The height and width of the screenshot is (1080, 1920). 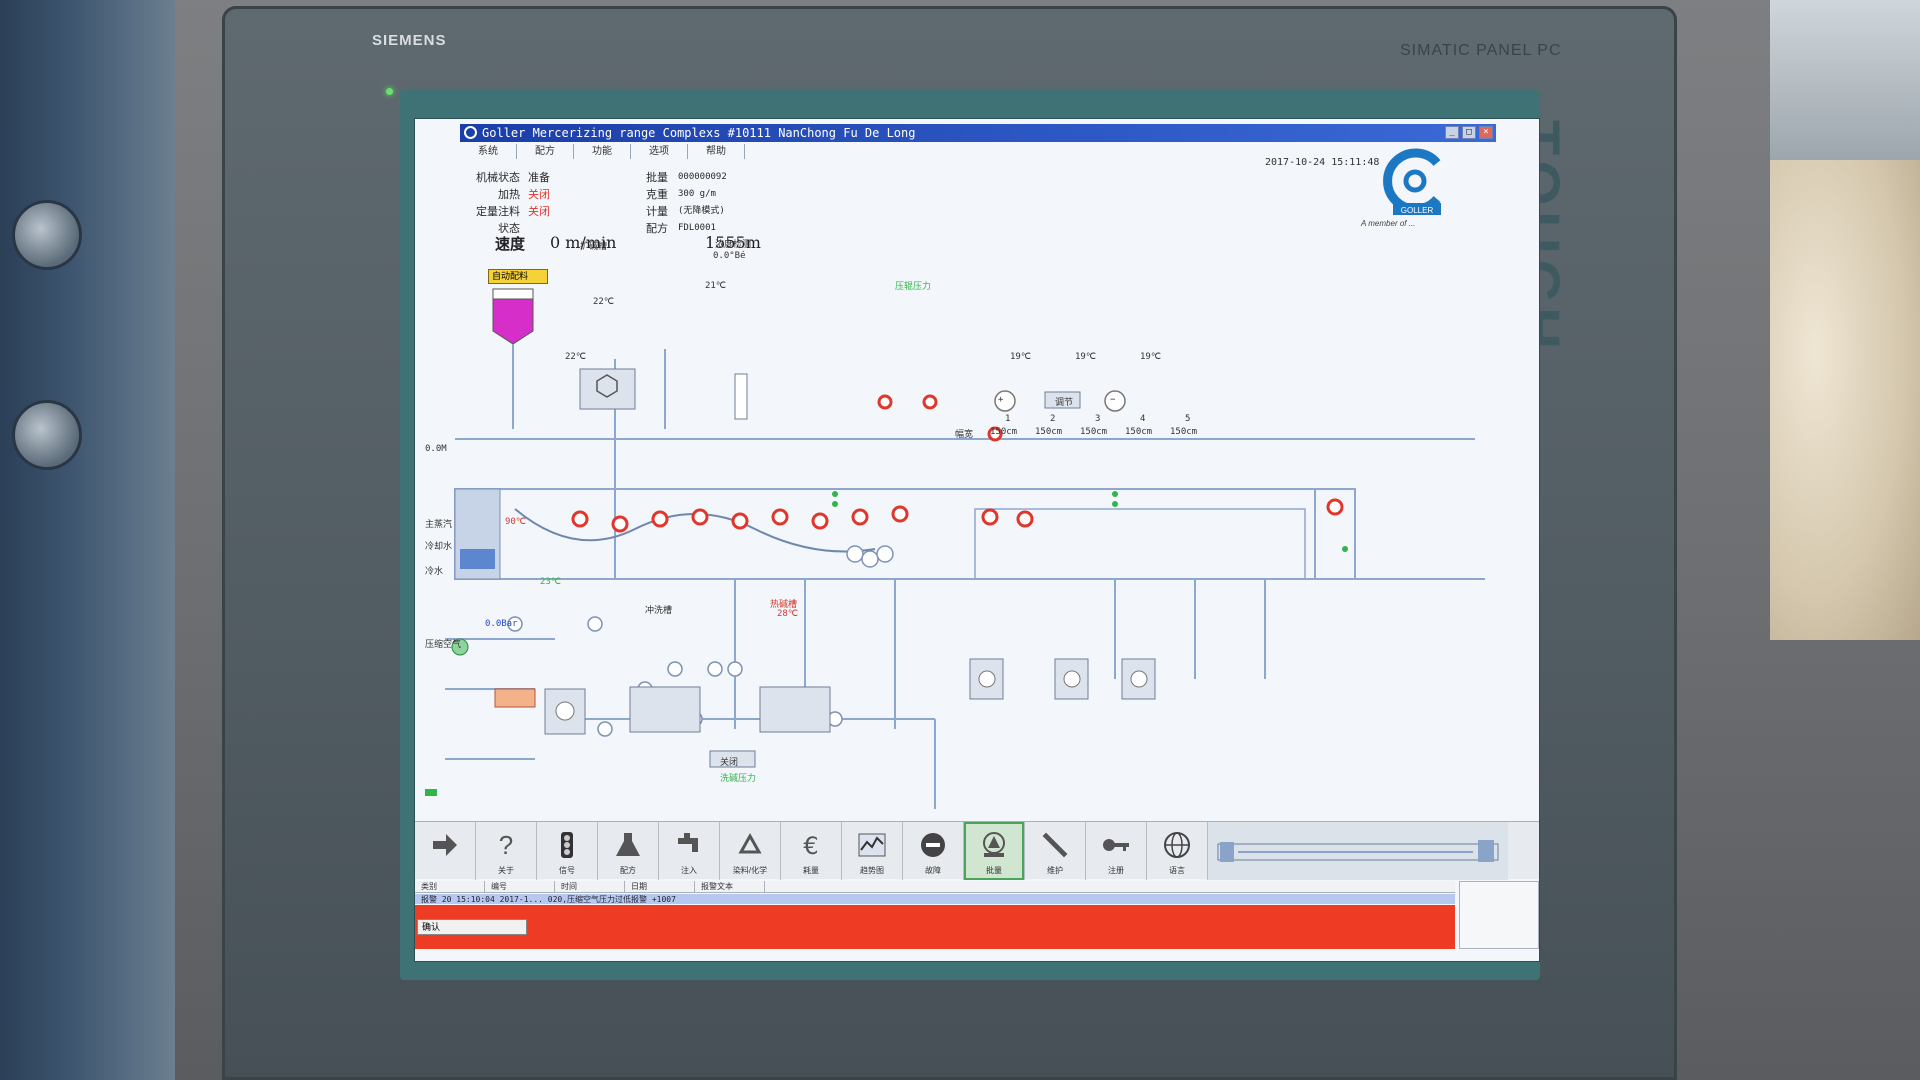 I want to click on stop-icon, so click(x=933, y=845).